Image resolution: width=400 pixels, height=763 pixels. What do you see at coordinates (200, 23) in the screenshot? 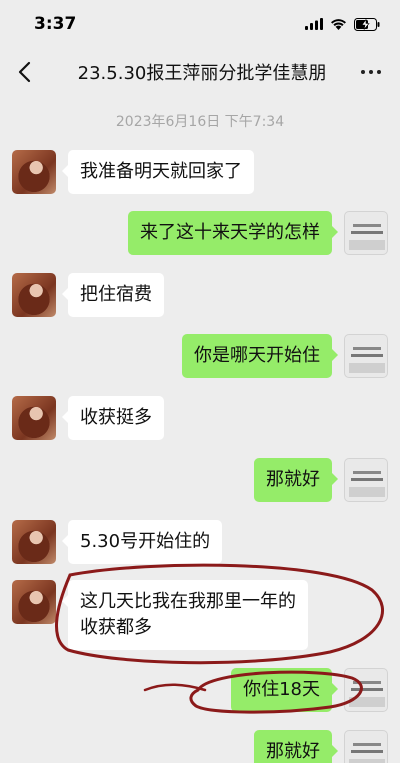
I see `status-bar: 3:37` at bounding box center [200, 23].